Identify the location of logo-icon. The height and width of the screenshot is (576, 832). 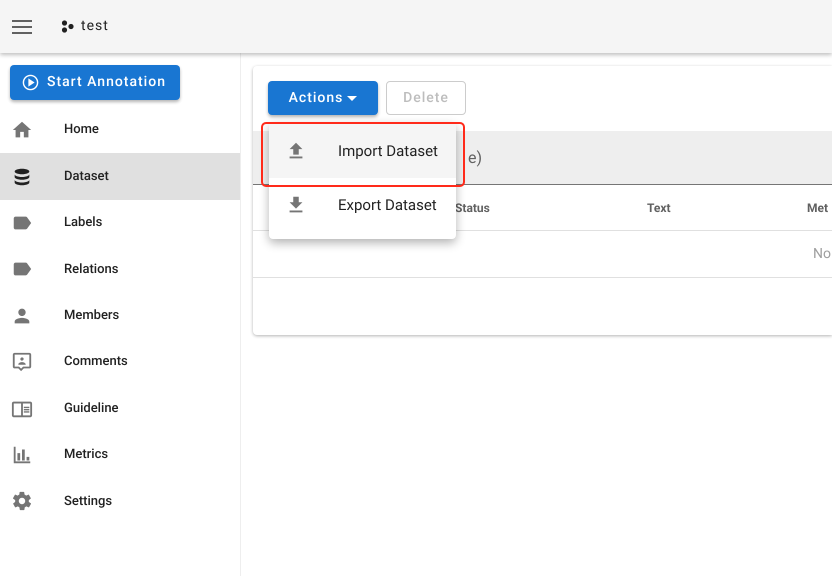
(68, 26).